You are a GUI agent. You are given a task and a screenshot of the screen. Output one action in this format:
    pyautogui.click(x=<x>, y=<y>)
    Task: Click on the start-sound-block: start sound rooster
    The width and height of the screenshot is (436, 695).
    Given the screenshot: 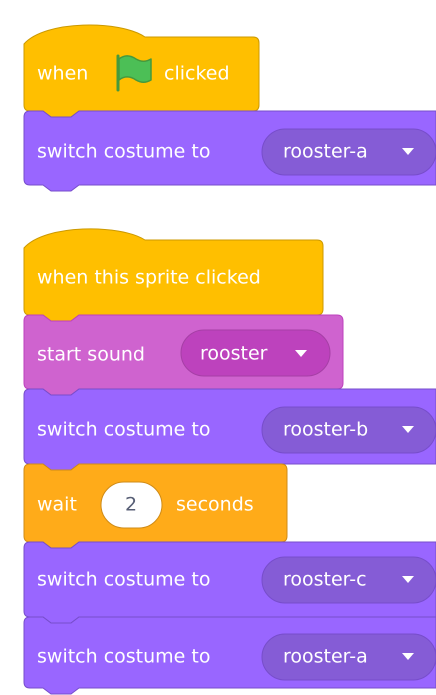 What is the action you would take?
    pyautogui.click(x=183, y=355)
    